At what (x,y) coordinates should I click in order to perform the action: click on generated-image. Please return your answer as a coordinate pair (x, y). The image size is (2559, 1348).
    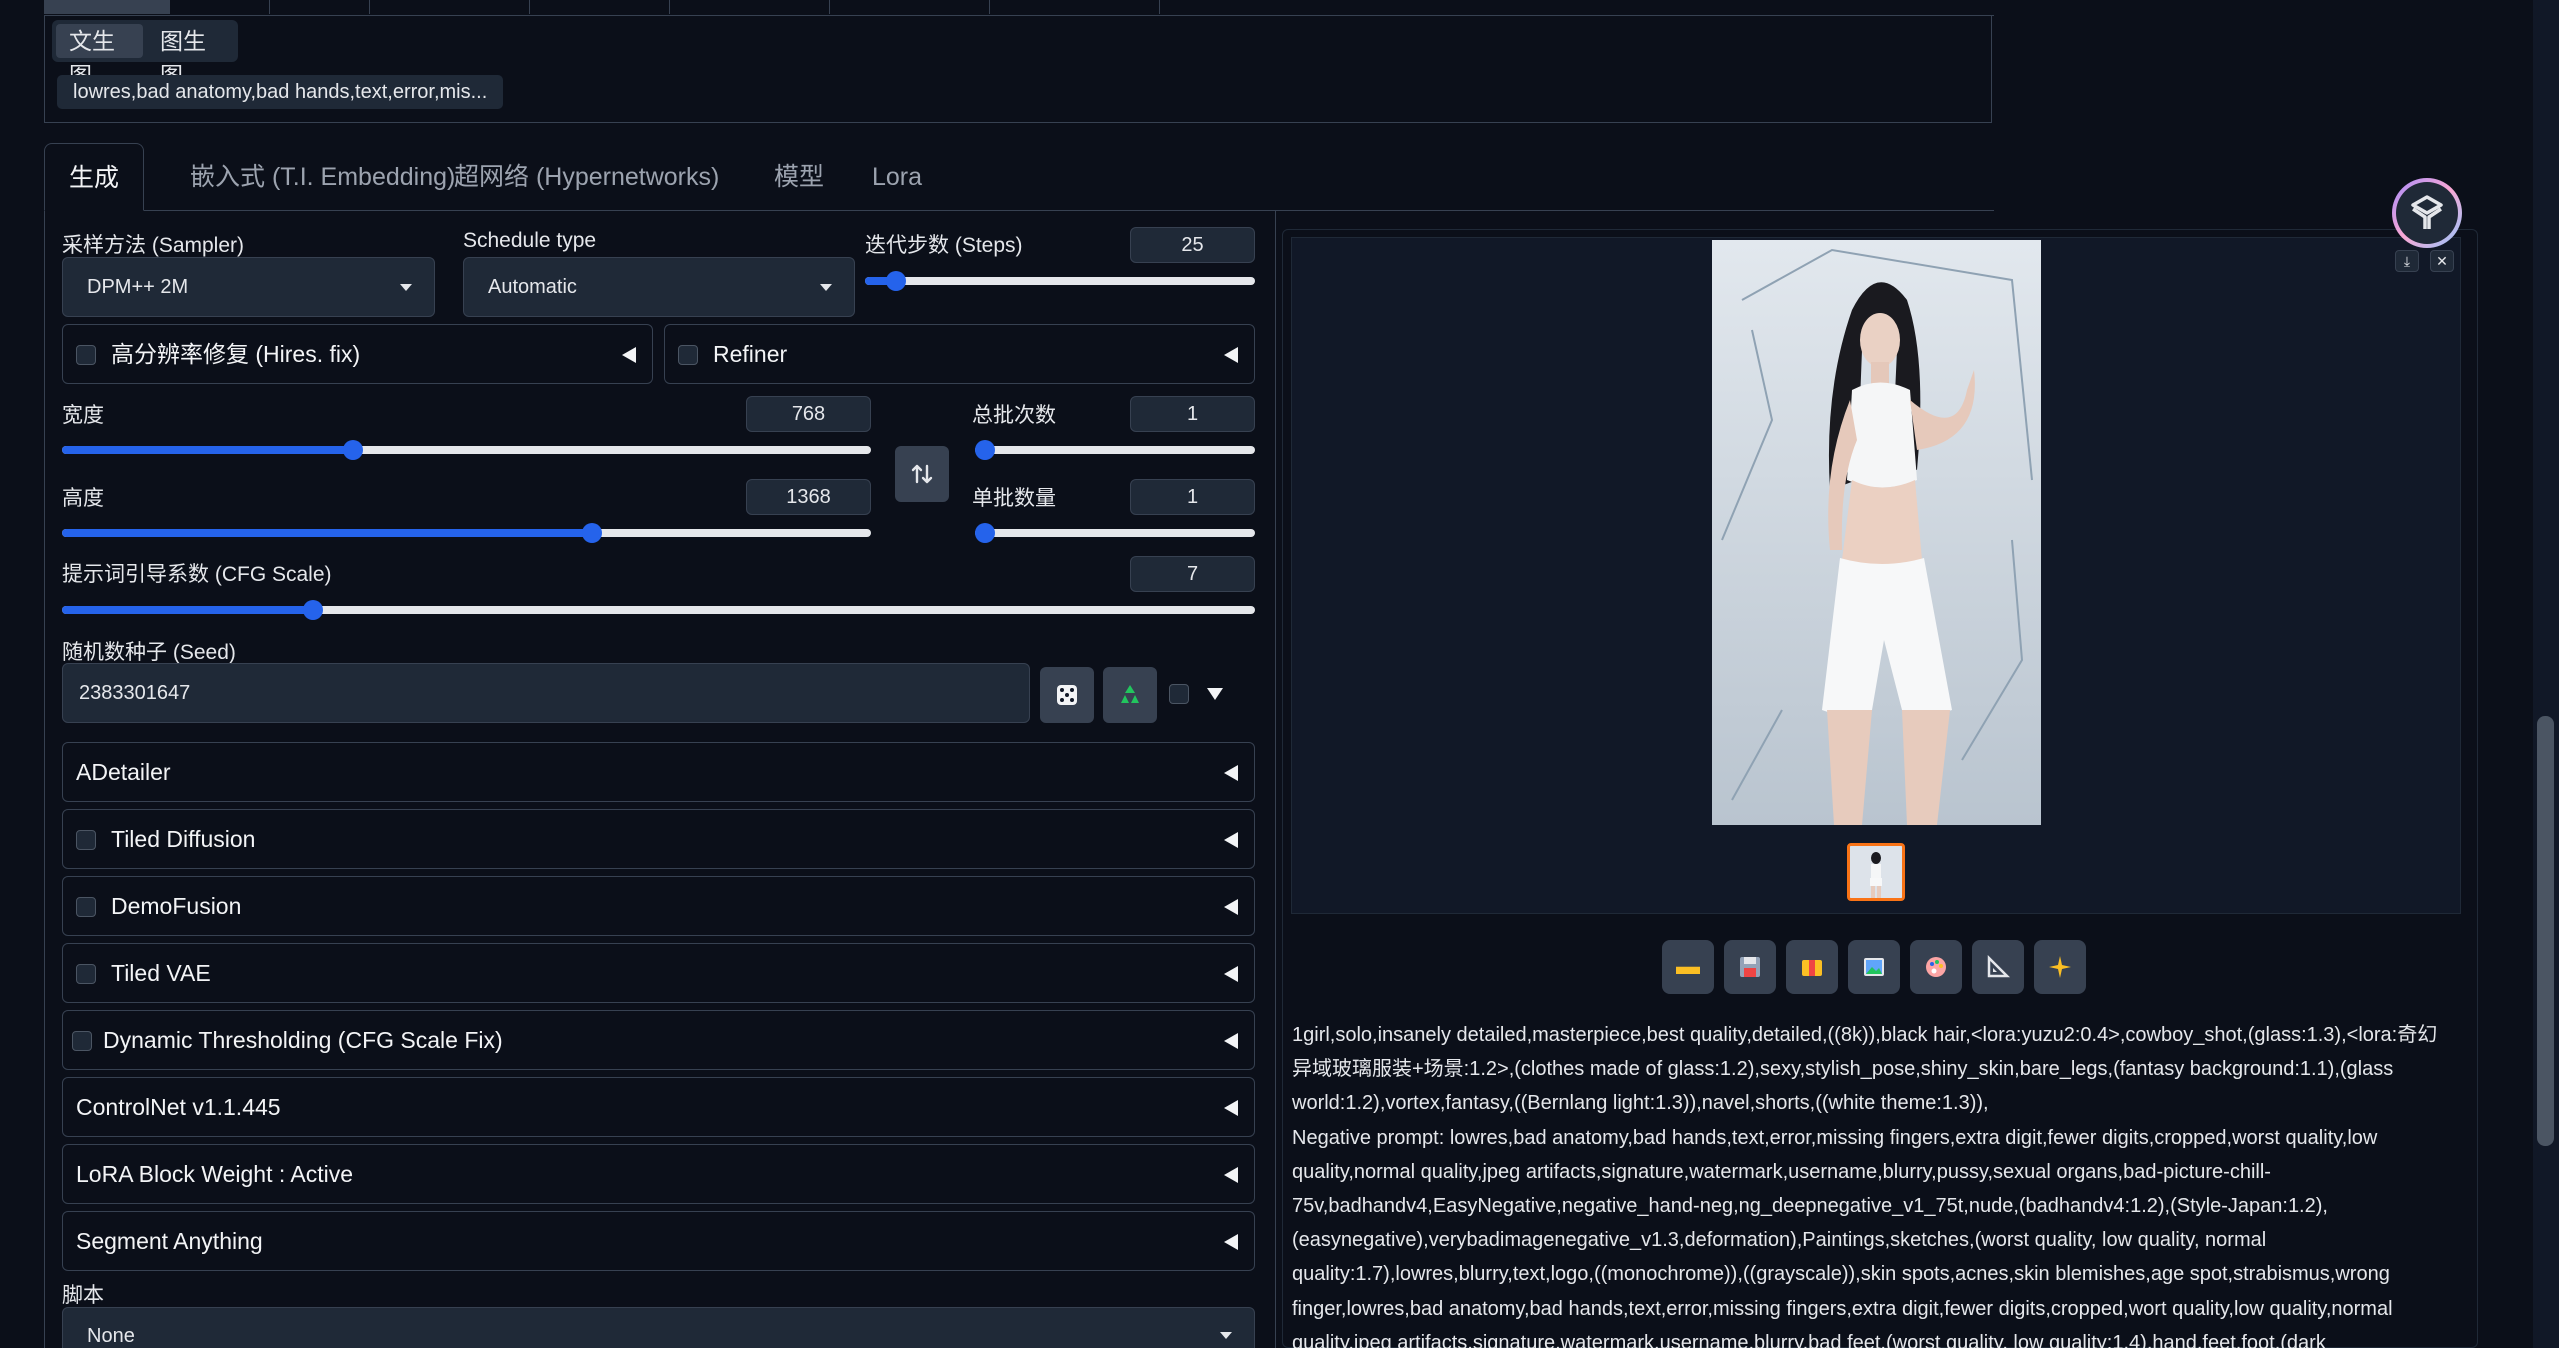
    Looking at the image, I should click on (1876, 532).